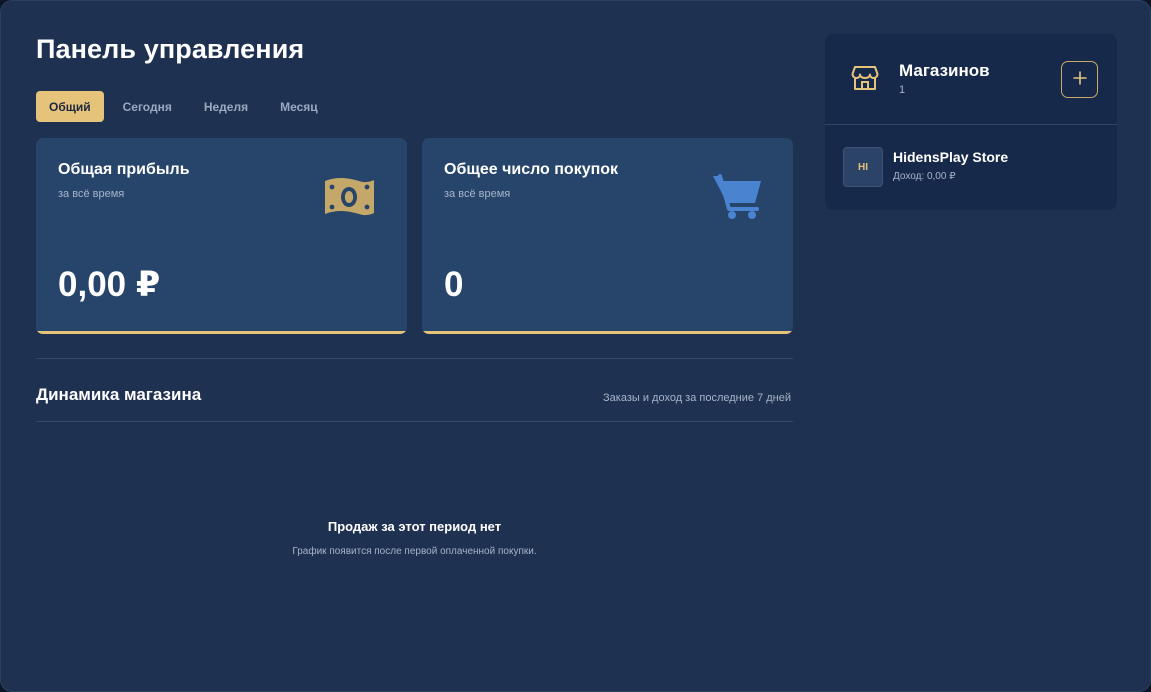 The image size is (1151, 692). What do you see at coordinates (865, 80) in the screenshot?
I see `store-icon` at bounding box center [865, 80].